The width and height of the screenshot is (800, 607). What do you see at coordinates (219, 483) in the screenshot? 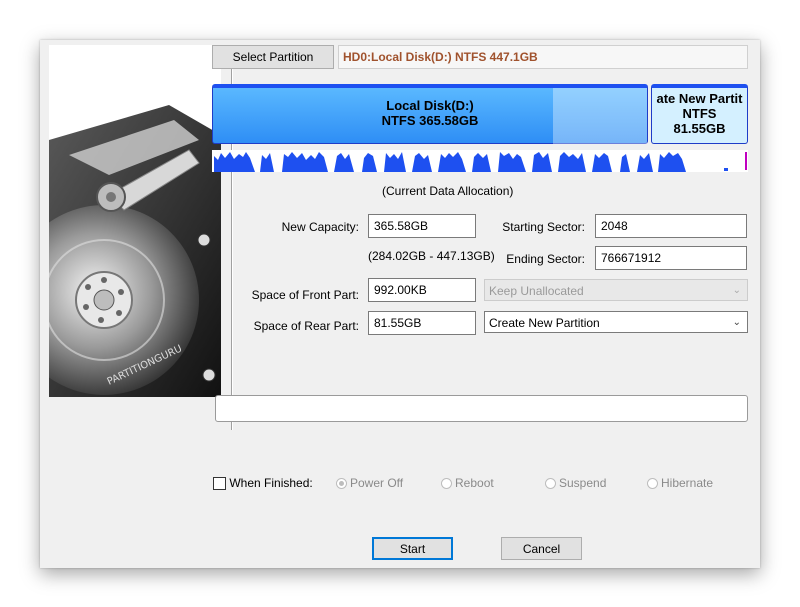
I see `when-finished-checkbox` at bounding box center [219, 483].